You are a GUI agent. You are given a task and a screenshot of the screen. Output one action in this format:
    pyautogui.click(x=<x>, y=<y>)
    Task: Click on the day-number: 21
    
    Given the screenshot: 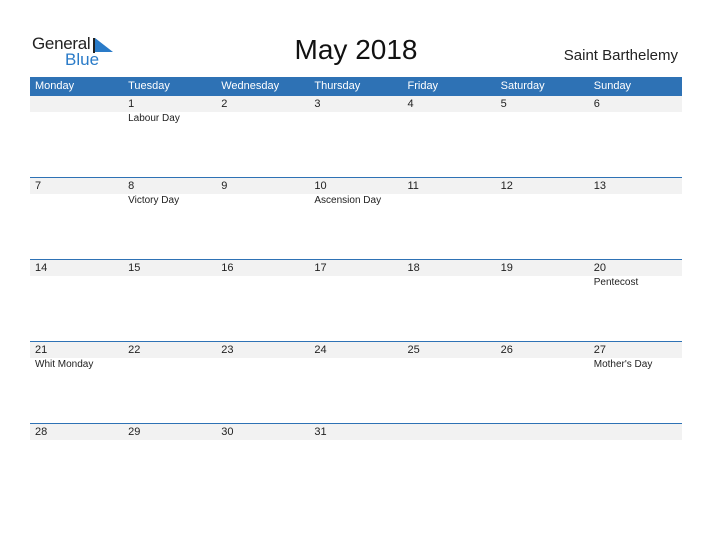 What is the action you would take?
    pyautogui.click(x=41, y=350)
    